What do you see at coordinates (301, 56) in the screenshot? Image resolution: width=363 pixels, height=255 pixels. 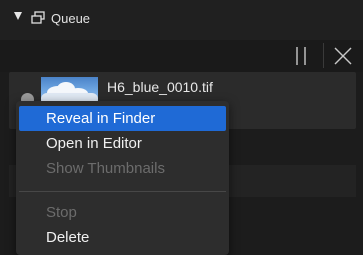 I see `pause-icon` at bounding box center [301, 56].